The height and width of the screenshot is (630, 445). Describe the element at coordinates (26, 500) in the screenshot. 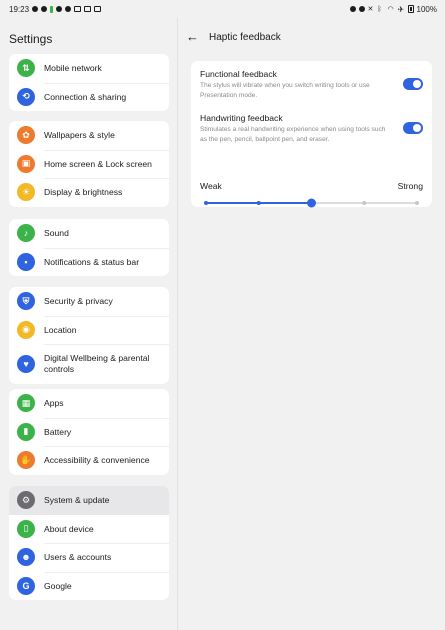

I see `gear-icon: ⚙` at that location.